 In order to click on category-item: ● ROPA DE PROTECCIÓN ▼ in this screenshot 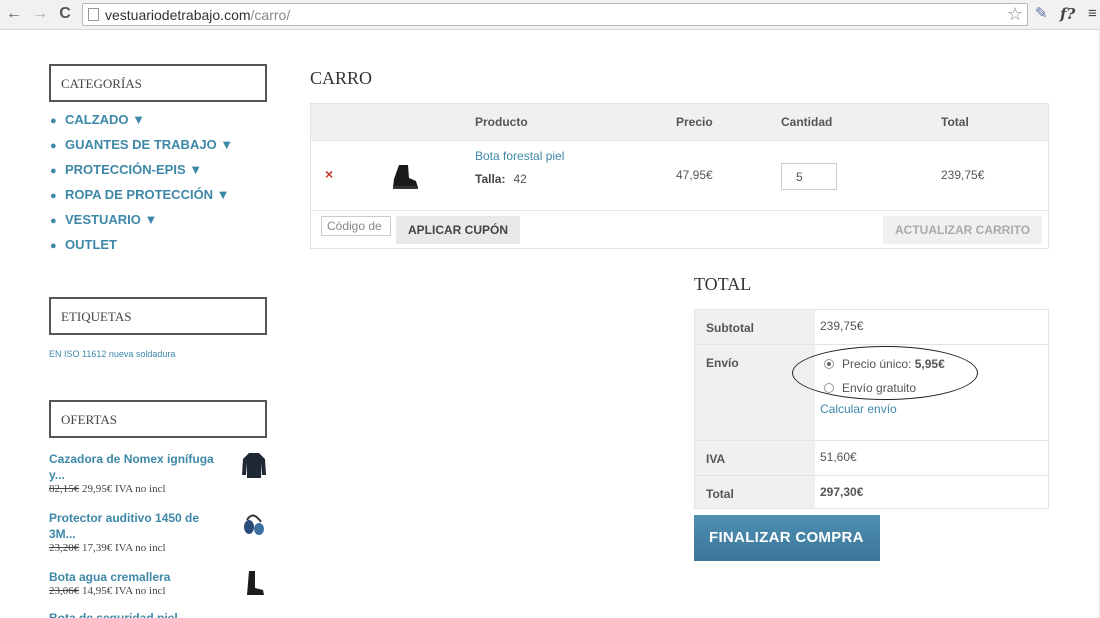, I will do `click(141, 199)`.